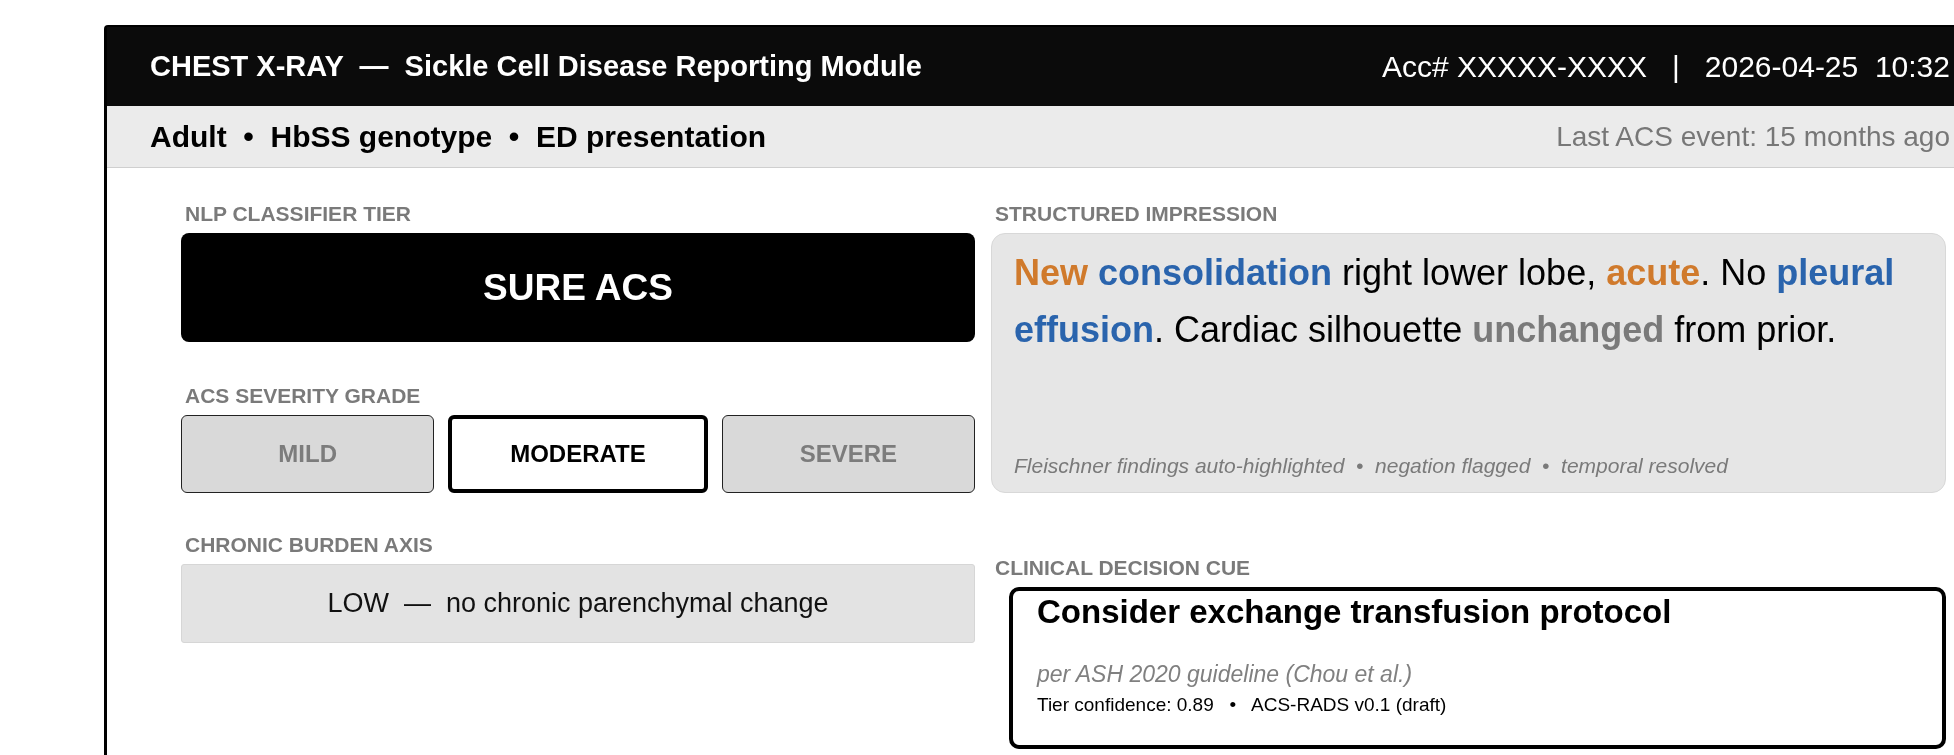 The image size is (1954, 755). Describe the element at coordinates (1225, 674) in the screenshot. I see `cue-source: per ASH 2020 guideline (Chou et al.)` at that location.